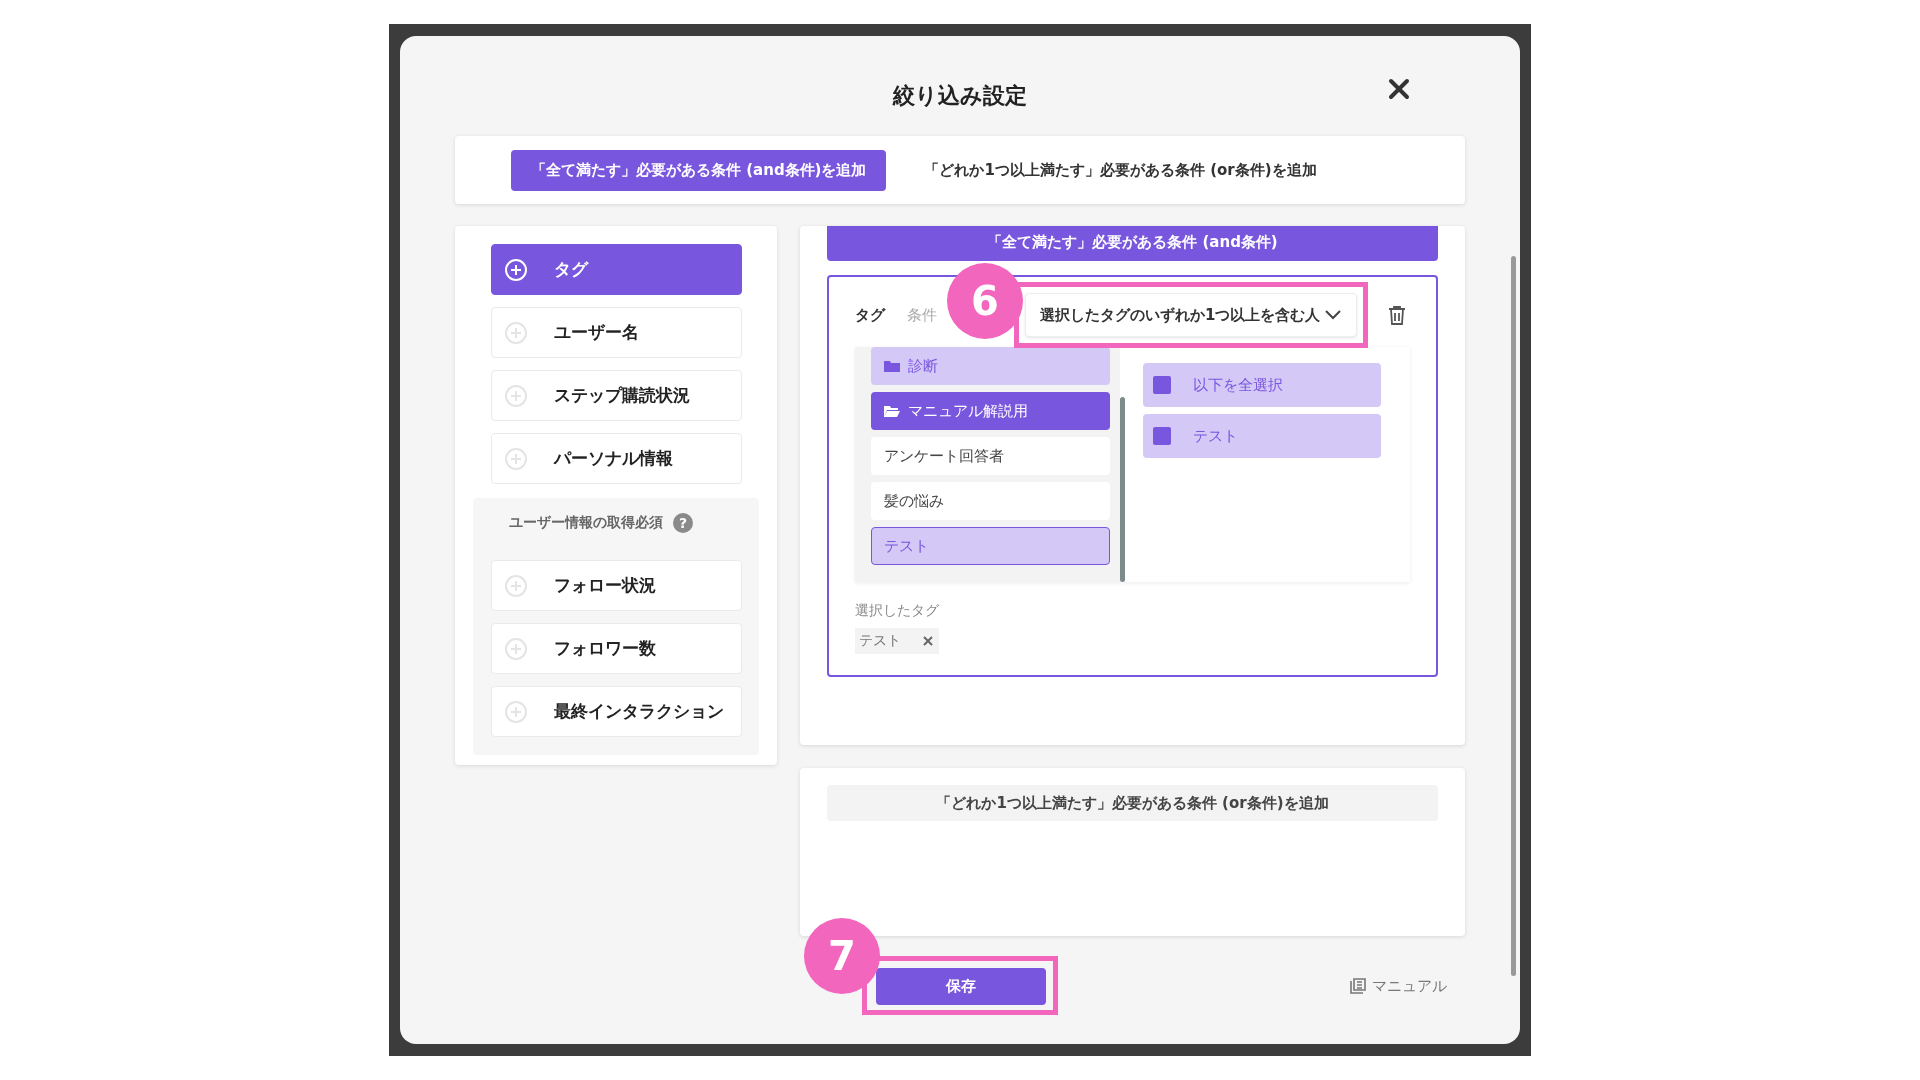 This screenshot has width=1920, height=1080. What do you see at coordinates (616, 395) in the screenshot?
I see `category-item: ステップ購読状況` at bounding box center [616, 395].